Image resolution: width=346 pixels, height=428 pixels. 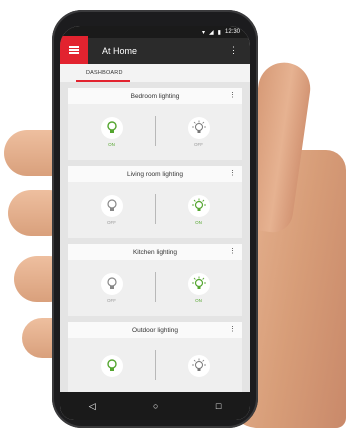 I want to click on light-toggle-left: ON, so click(x=111, y=132).